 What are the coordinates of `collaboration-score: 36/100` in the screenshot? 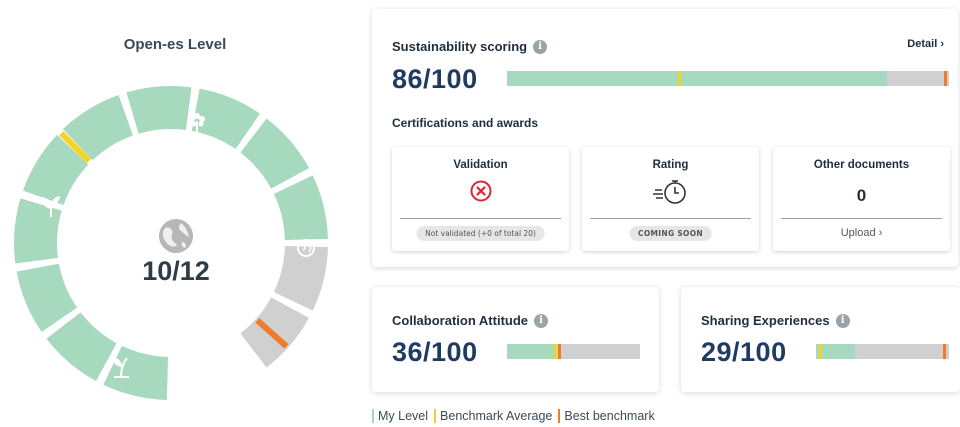 It's located at (435, 352).